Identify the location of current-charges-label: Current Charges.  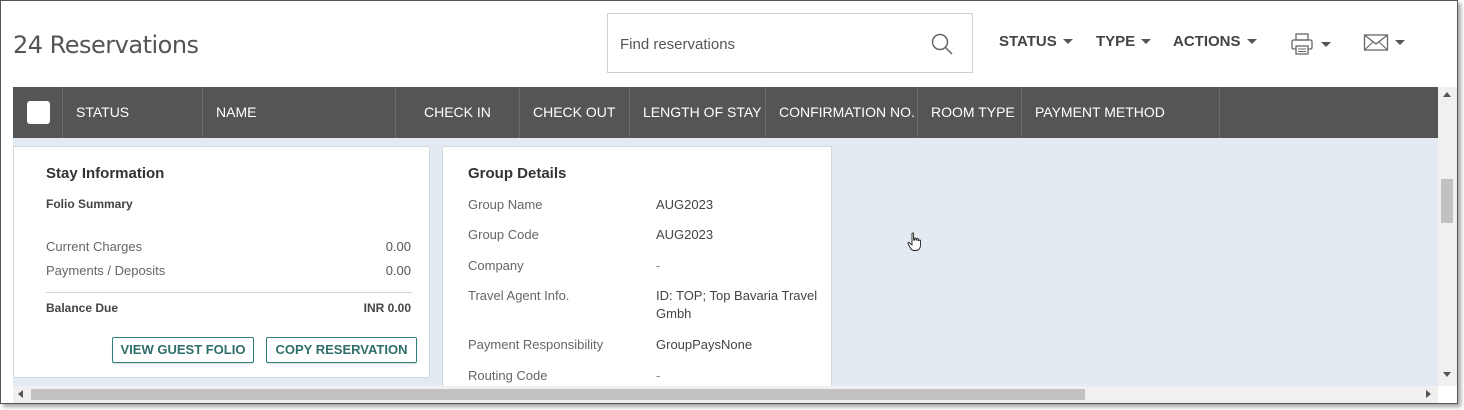
(94, 246).